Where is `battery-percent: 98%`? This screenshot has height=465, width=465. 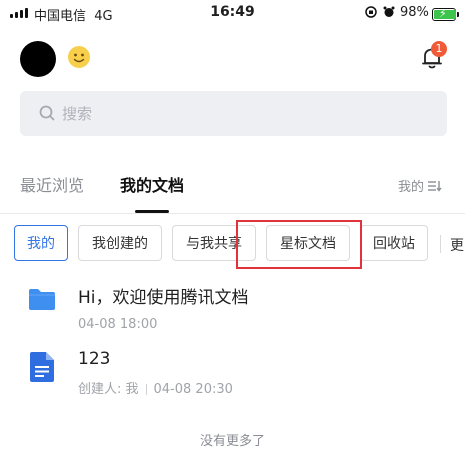
battery-percent: 98% is located at coordinates (414, 12).